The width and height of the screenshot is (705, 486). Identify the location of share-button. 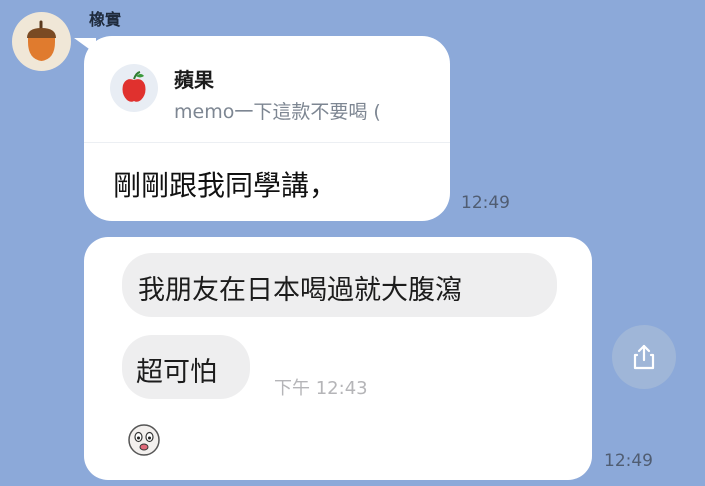
(644, 357).